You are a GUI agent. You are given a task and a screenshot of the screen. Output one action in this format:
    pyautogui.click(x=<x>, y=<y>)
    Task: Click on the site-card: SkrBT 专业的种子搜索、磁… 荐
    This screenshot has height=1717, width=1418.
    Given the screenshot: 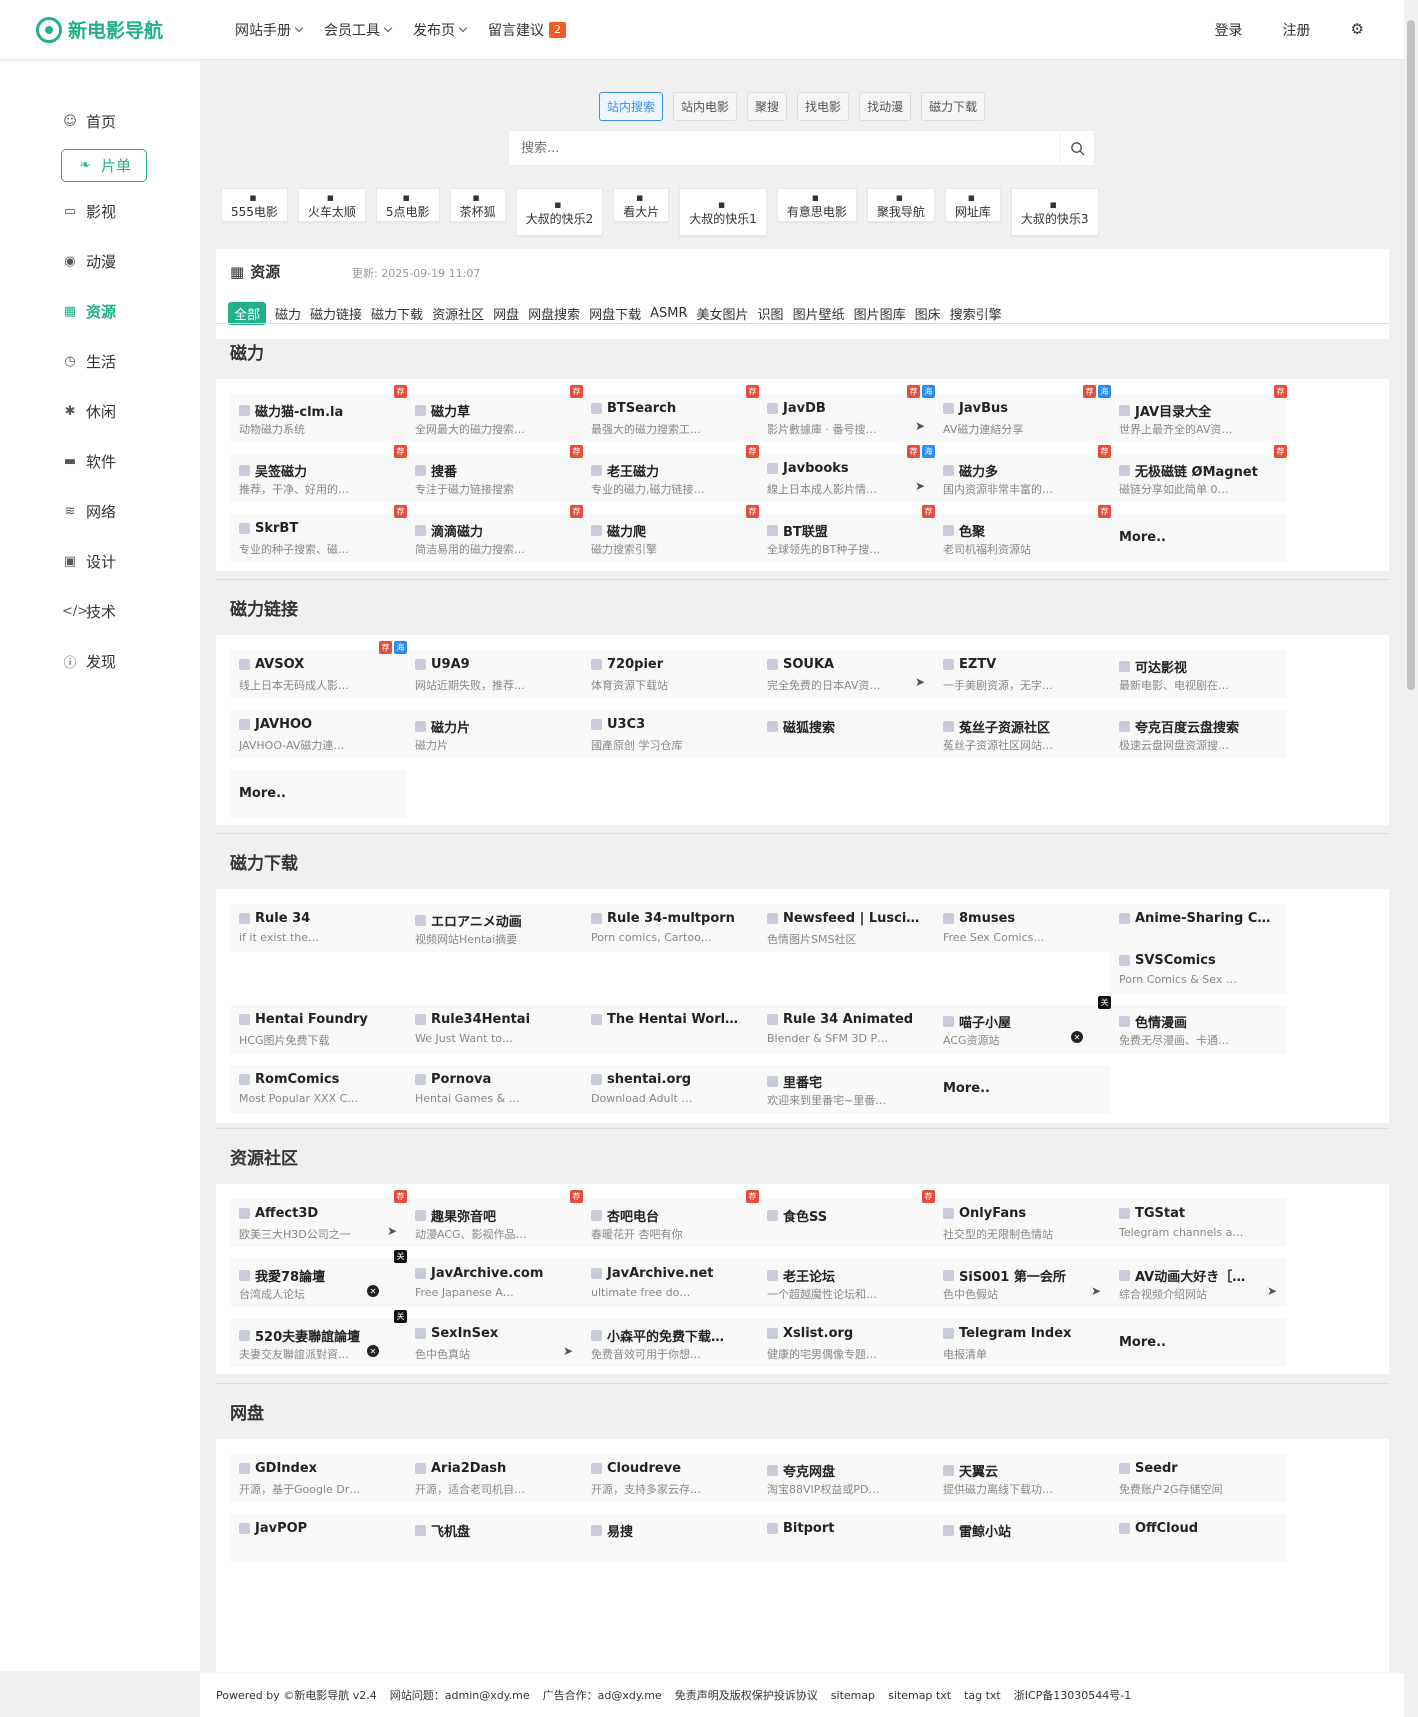 What is the action you would take?
    pyautogui.click(x=319, y=533)
    